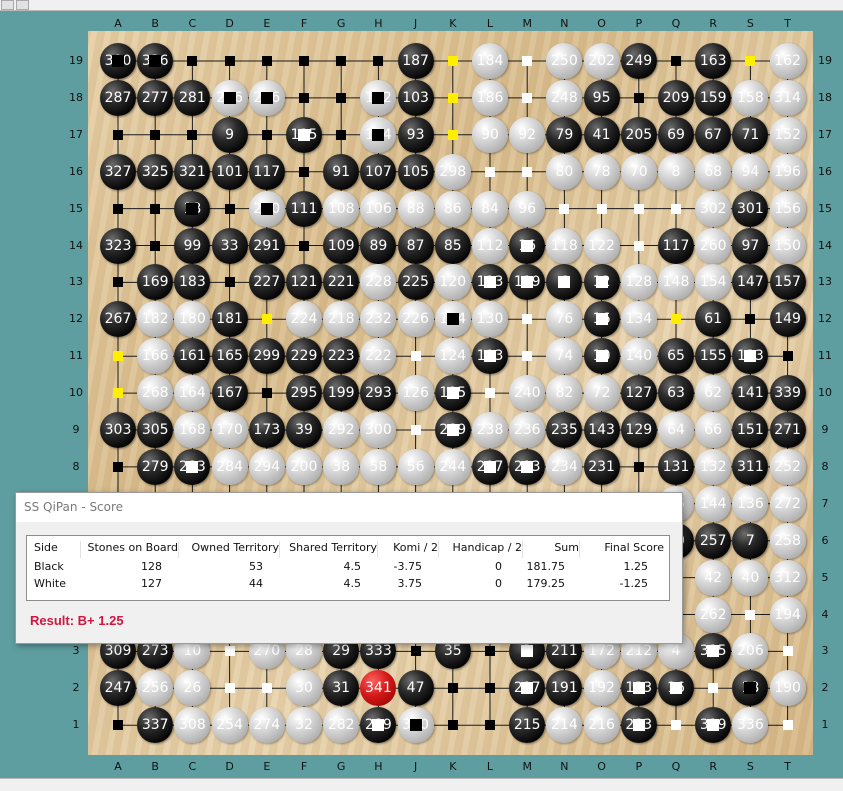  I want to click on white-stone: 72, so click(601, 393).